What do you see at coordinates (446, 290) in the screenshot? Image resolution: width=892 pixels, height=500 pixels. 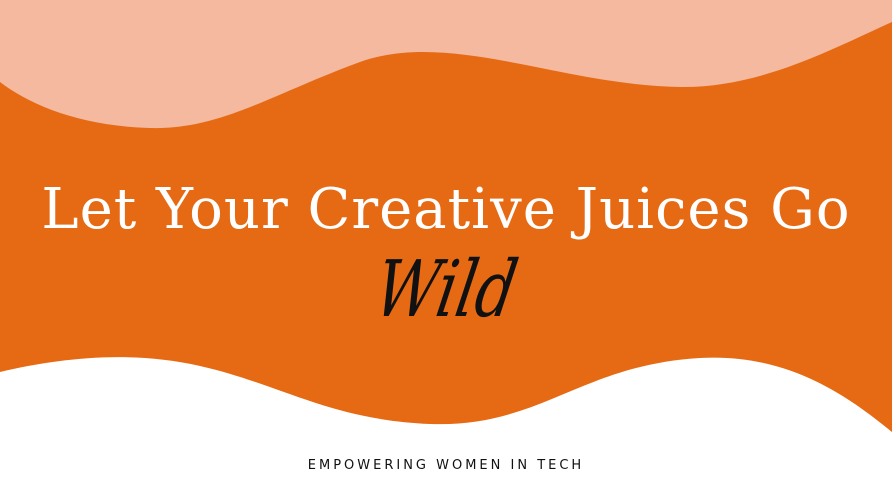 I see `script-word: Wild` at bounding box center [446, 290].